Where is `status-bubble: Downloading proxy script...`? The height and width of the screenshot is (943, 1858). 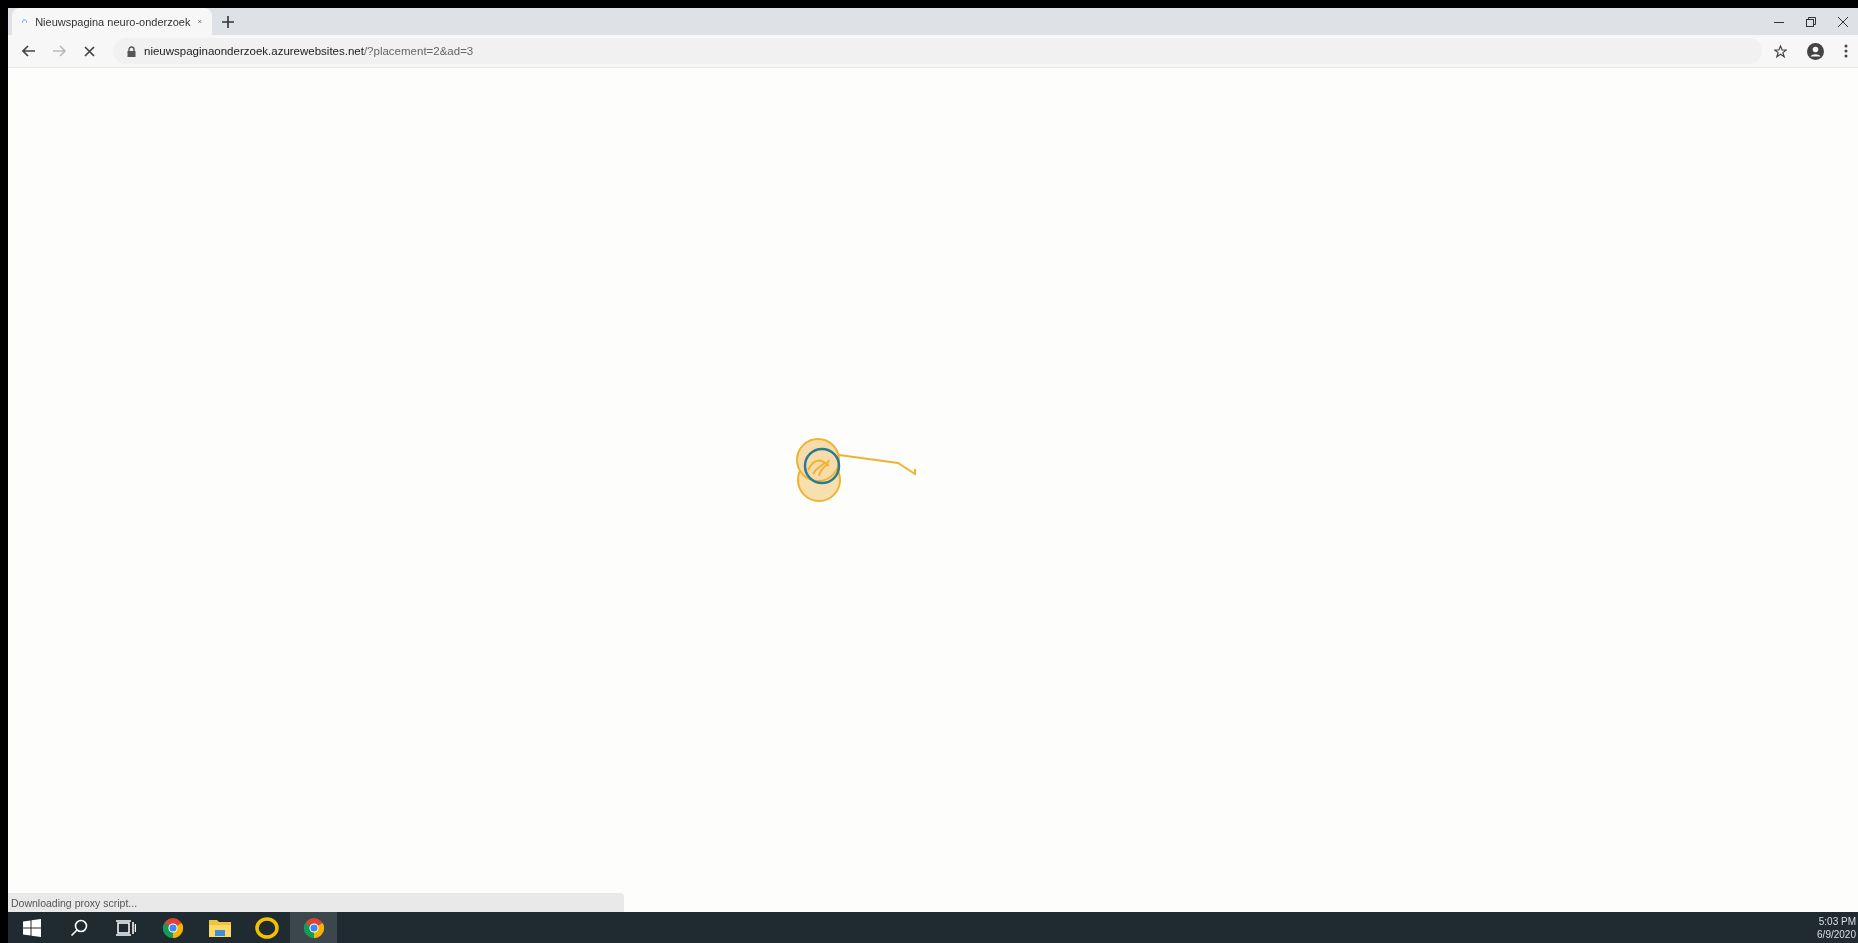 status-bubble: Downloading proxy script... is located at coordinates (316, 902).